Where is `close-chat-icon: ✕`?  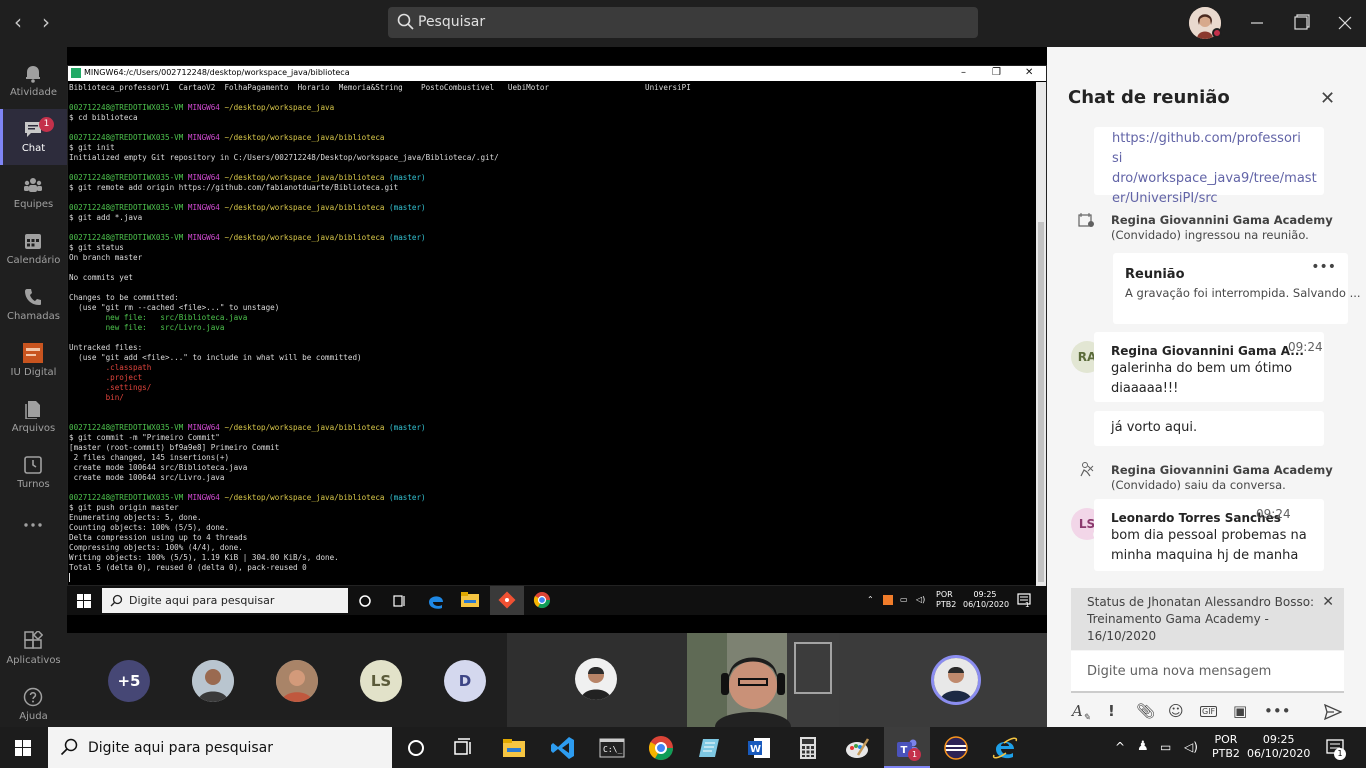 close-chat-icon: ✕ is located at coordinates (1327, 98).